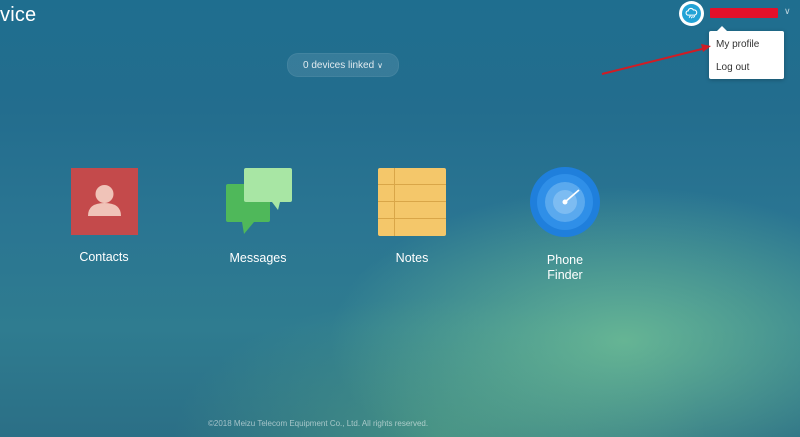 The image size is (800, 437). I want to click on notes-icon, so click(412, 202).